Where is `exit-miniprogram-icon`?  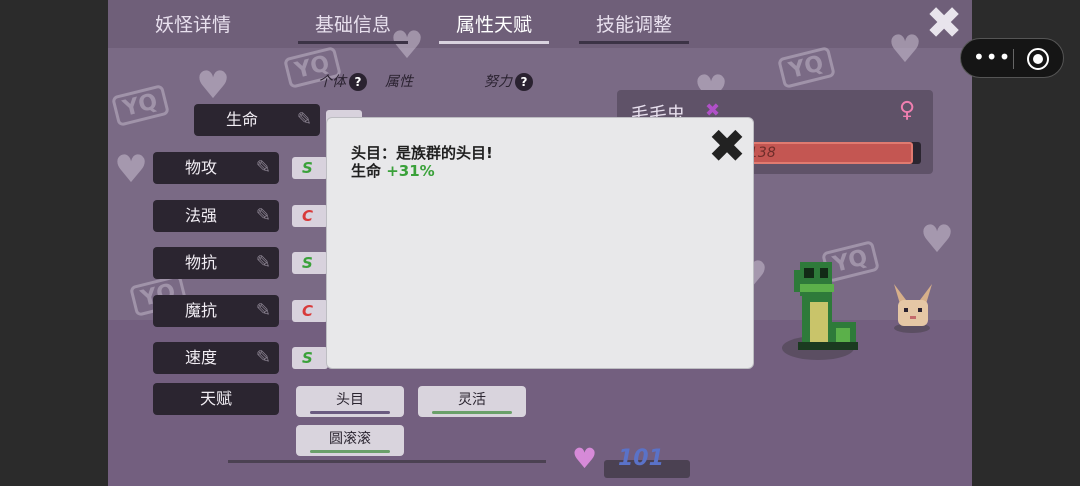
exit-miniprogram-icon is located at coordinates (1038, 59).